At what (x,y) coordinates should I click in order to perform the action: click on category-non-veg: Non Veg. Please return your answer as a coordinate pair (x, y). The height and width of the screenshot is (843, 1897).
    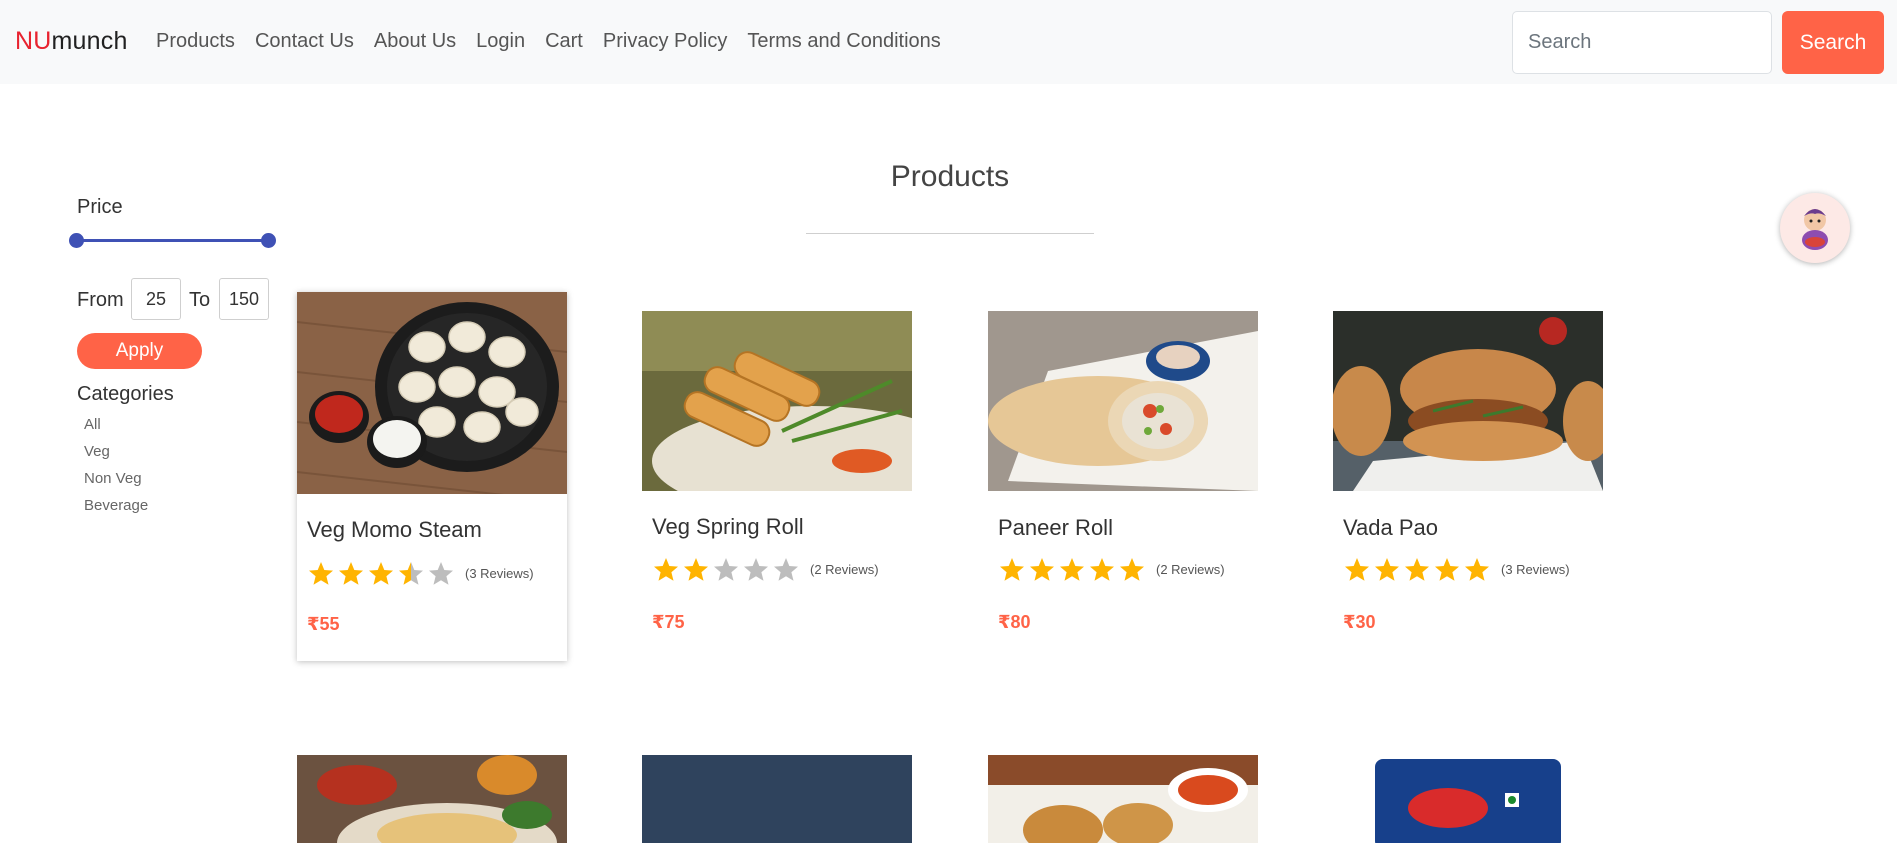
    Looking at the image, I should click on (116, 482).